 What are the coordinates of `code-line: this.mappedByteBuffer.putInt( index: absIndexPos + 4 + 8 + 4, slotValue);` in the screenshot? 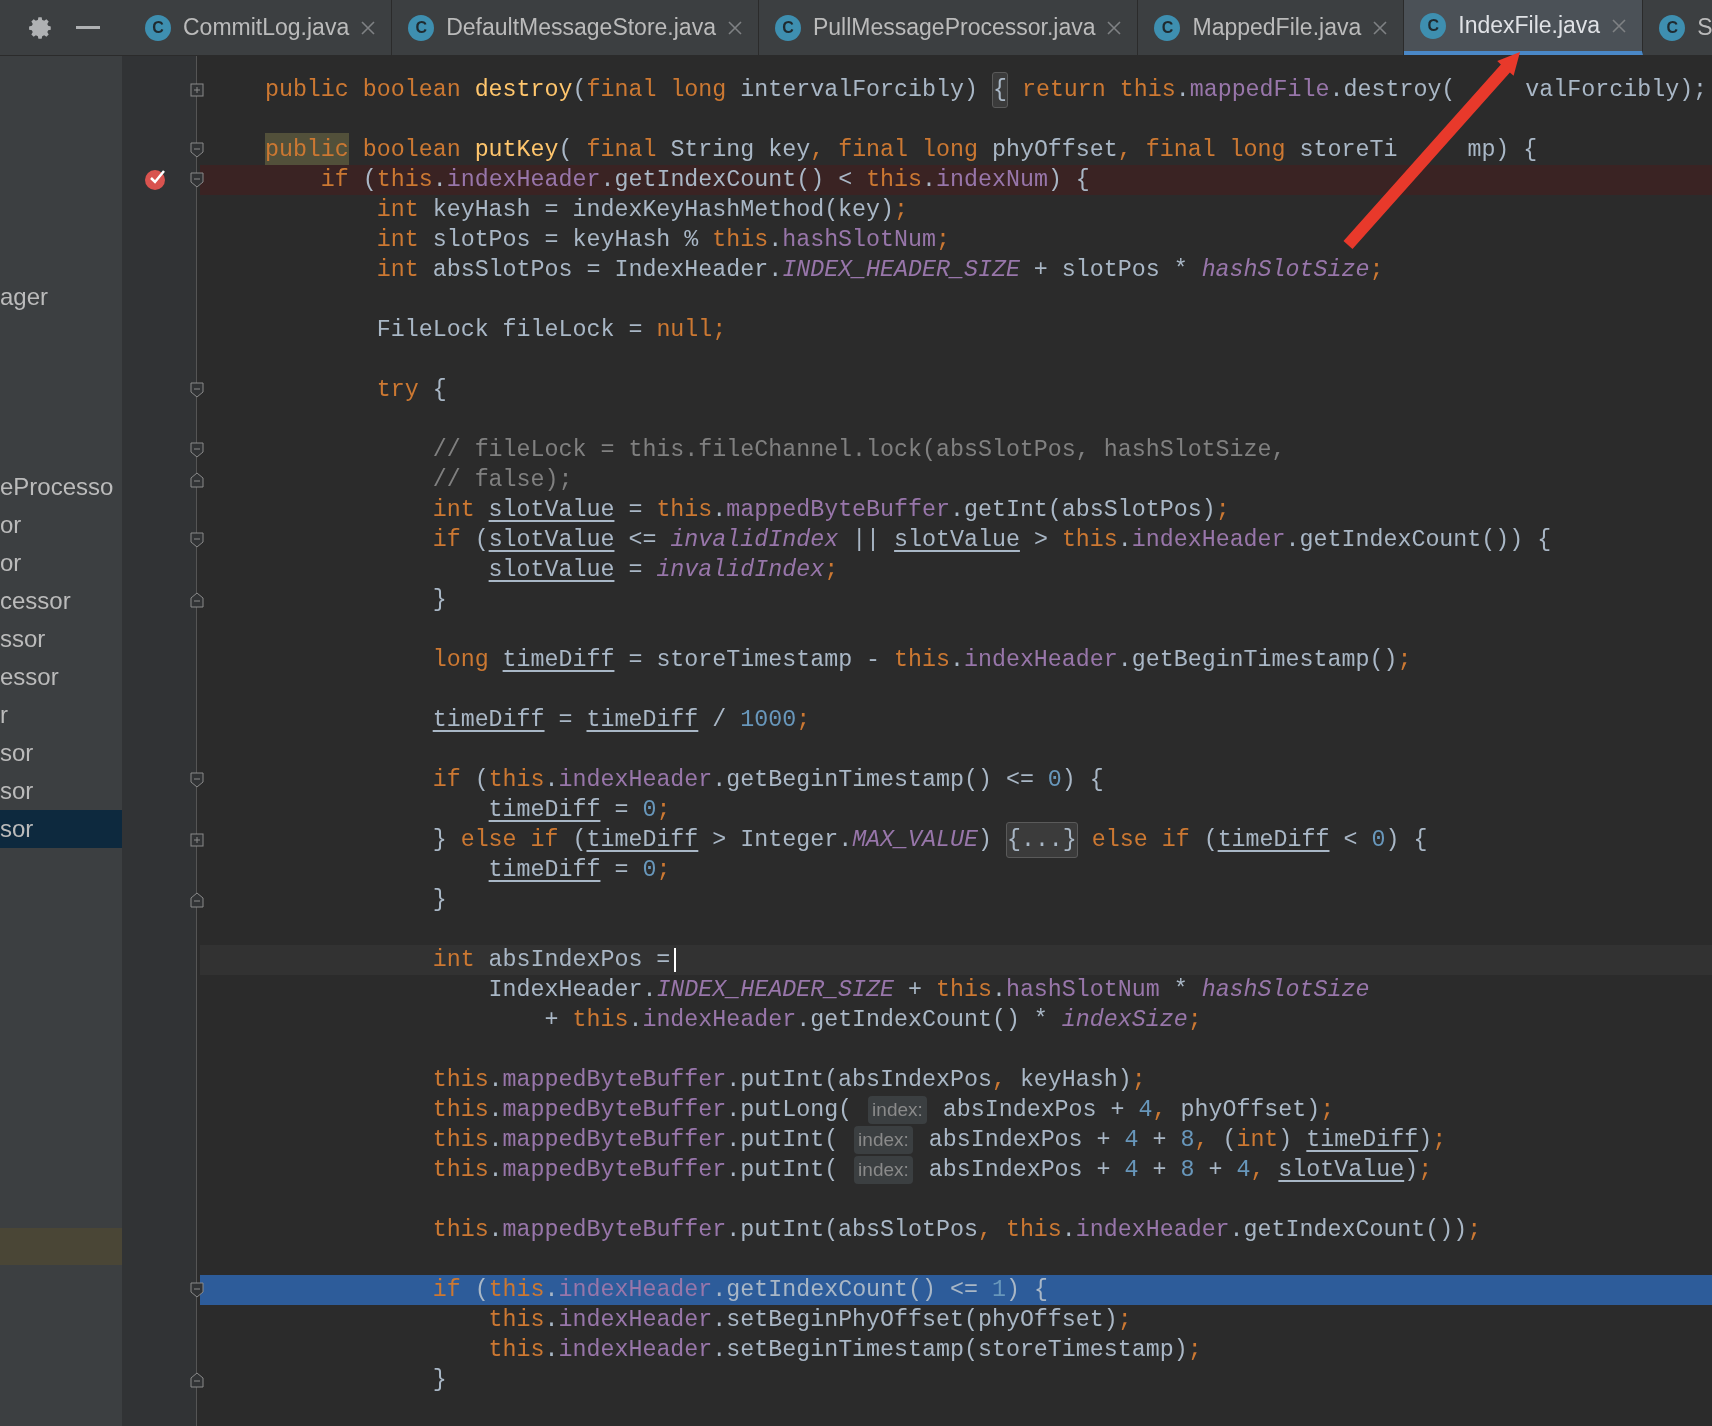 It's located at (932, 1170).